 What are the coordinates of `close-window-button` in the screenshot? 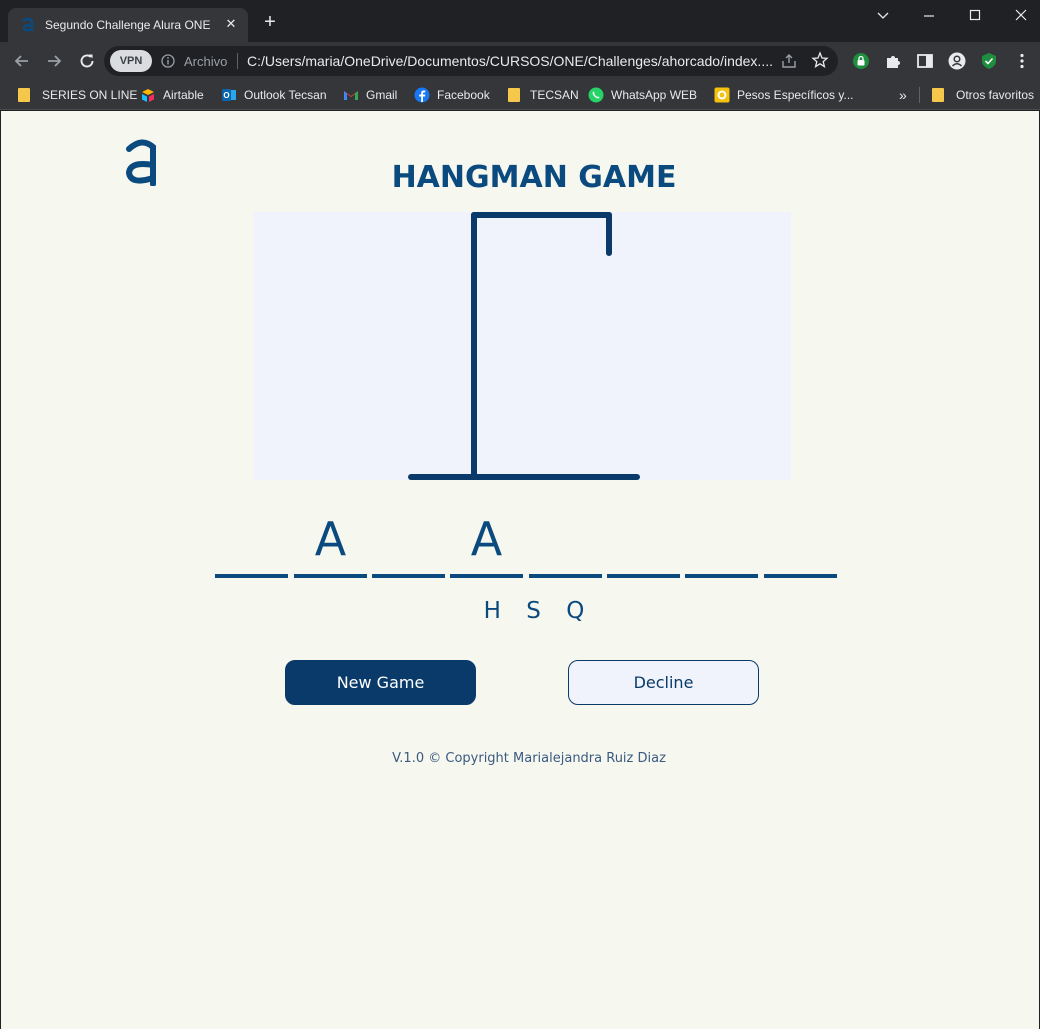 It's located at (1018, 15).